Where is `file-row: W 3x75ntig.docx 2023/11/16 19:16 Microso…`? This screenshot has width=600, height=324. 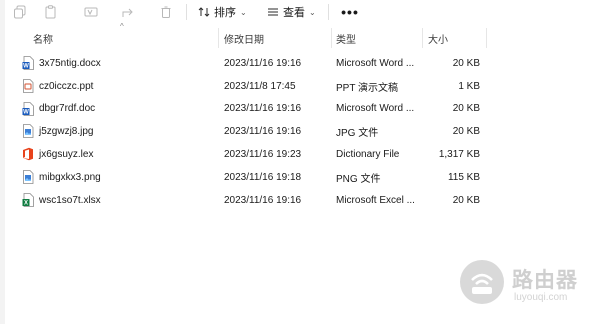
file-row: W 3x75ntig.docx 2023/11/16 19:16 Microso… is located at coordinates (300, 63).